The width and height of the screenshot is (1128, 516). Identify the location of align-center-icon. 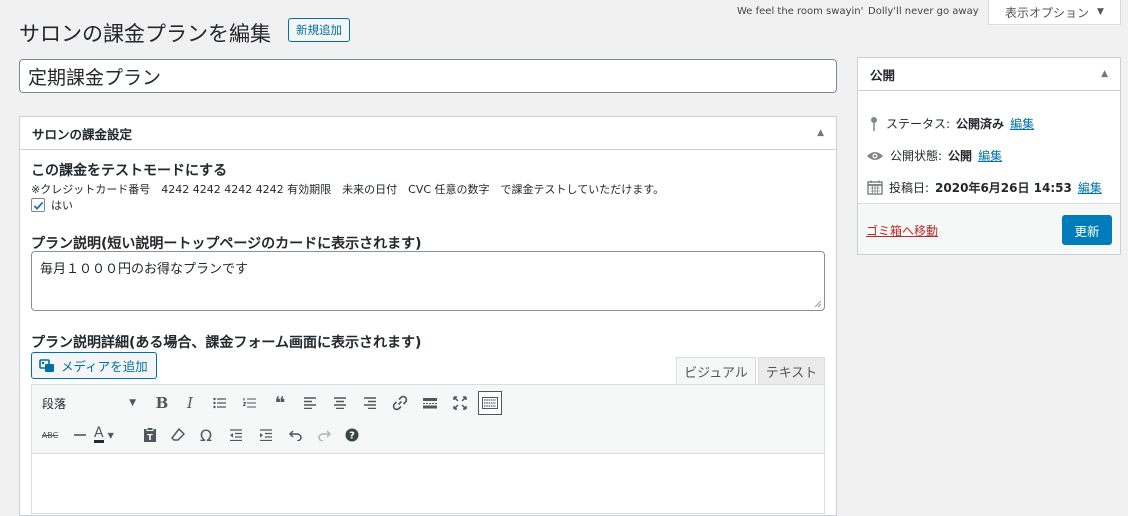
(340, 403).